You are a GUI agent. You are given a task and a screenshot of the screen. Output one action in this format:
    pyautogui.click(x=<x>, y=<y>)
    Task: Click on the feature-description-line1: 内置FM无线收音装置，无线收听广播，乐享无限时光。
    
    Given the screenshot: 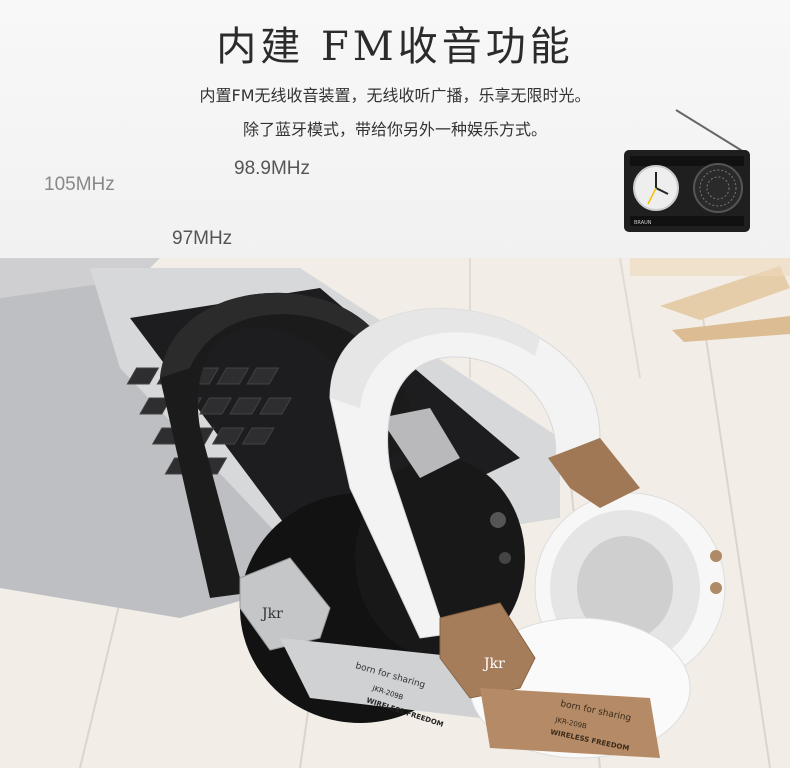 What is the action you would take?
    pyautogui.click(x=395, y=95)
    